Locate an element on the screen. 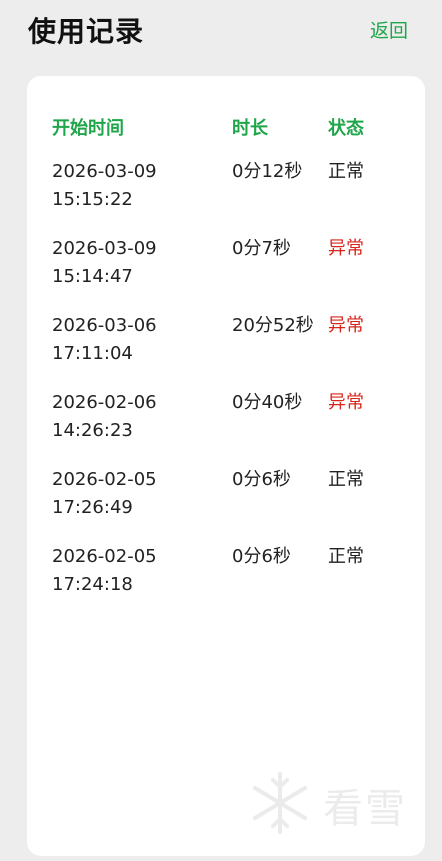 This screenshot has width=442, height=861. start-clock-time: 15:14:47 is located at coordinates (92, 276).